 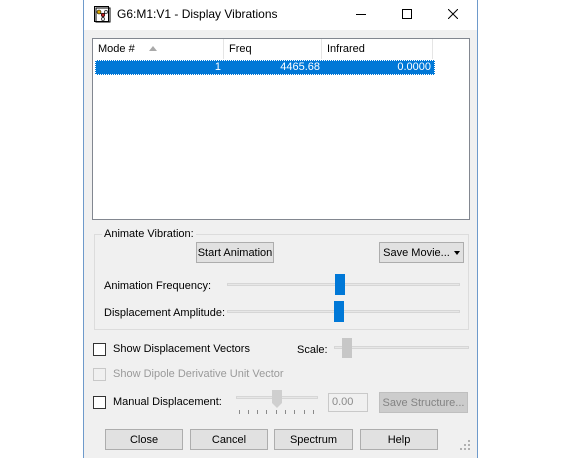 What do you see at coordinates (158, 49) in the screenshot?
I see `column-header-mode: Mode #` at bounding box center [158, 49].